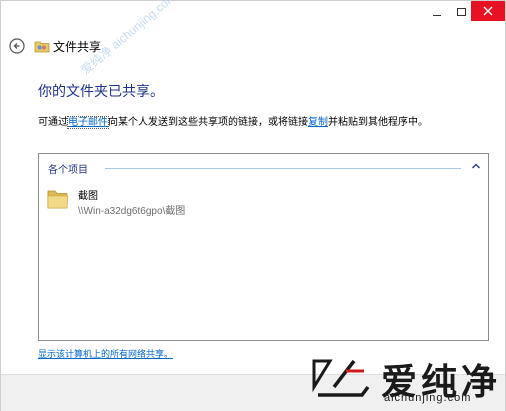 This screenshot has height=411, width=506. What do you see at coordinates (378, 122) in the screenshot?
I see `desc-suffix: 并粘贴到其他程序中。` at bounding box center [378, 122].